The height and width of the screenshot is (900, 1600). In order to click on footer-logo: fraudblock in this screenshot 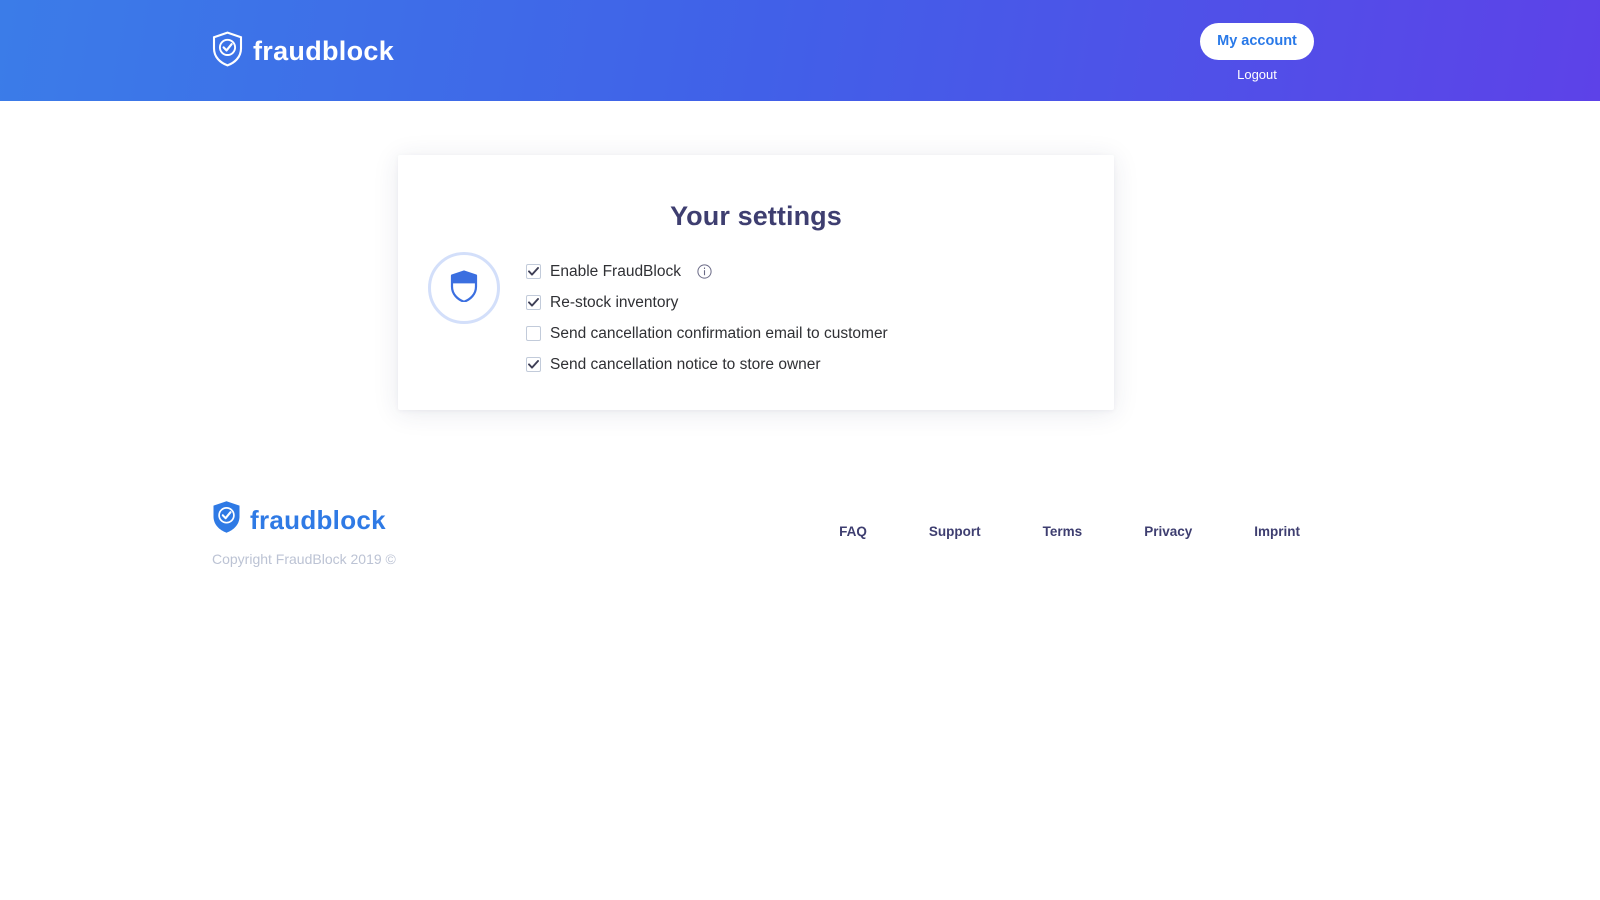, I will do `click(299, 519)`.